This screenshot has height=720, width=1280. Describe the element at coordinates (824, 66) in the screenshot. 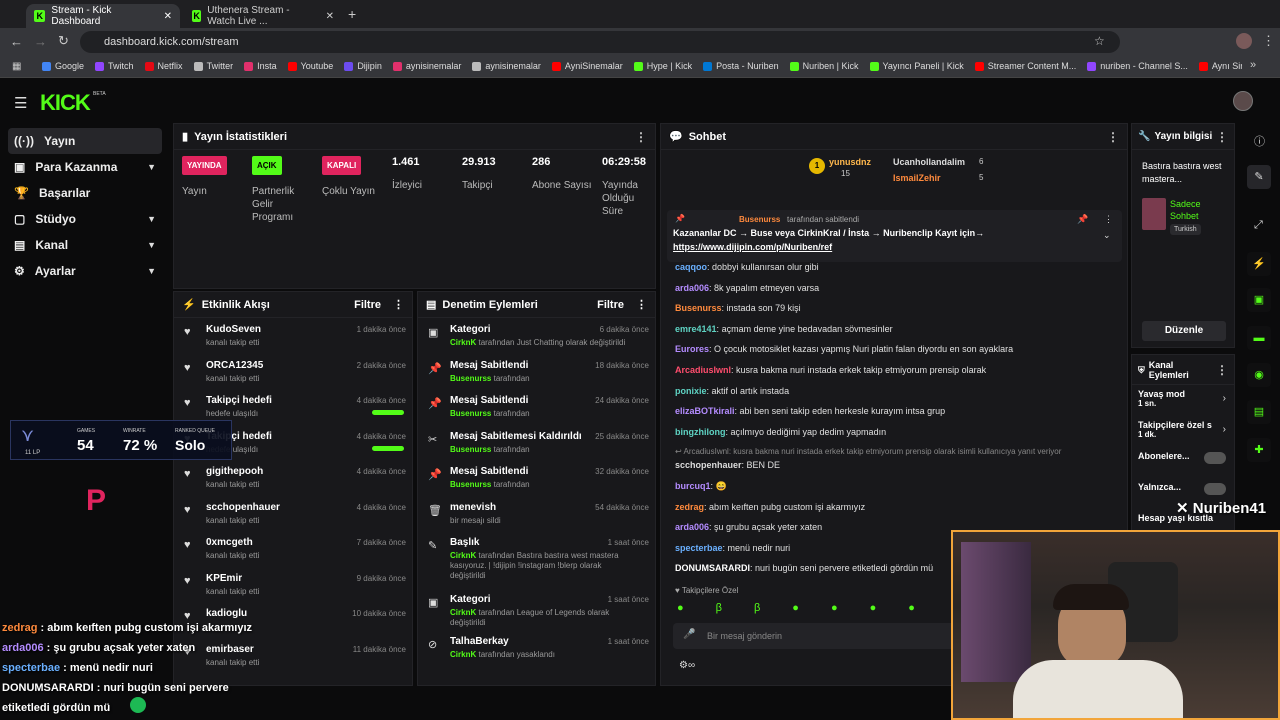

I see `bookmark-item: Nuriben | Kick` at that location.